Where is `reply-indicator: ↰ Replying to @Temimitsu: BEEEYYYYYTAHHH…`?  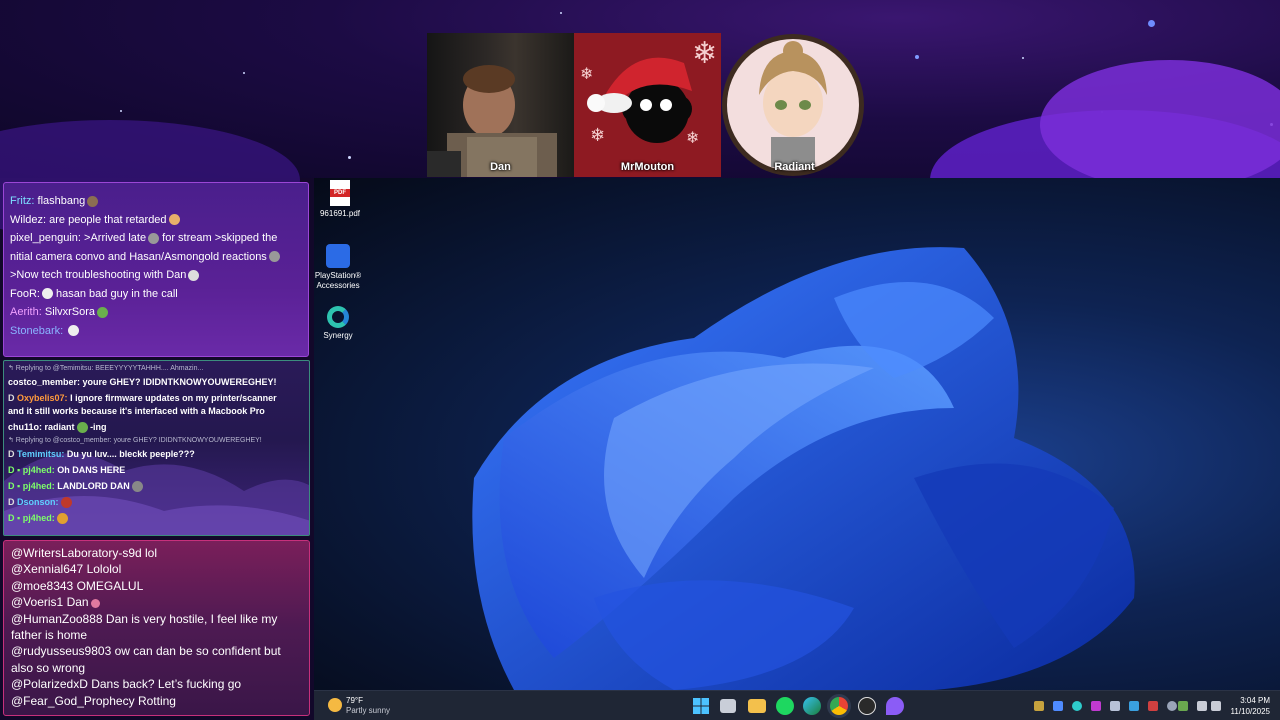
reply-indicator: ↰ Replying to @Temimitsu: BEEEYYYYYTAHHH… is located at coordinates (106, 368).